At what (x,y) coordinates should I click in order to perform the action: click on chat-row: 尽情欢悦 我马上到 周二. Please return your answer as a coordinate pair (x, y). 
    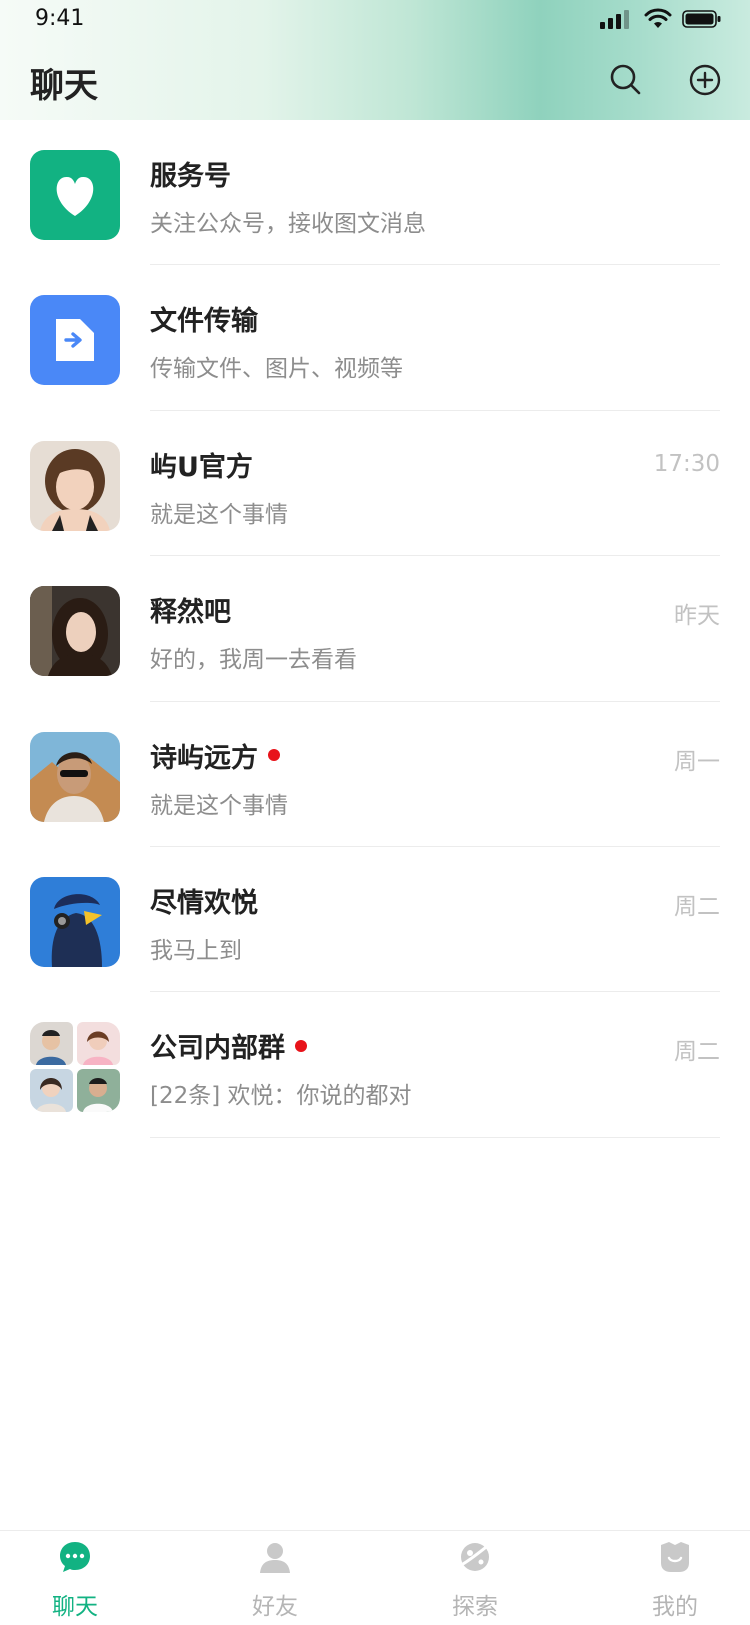
    Looking at the image, I should click on (375, 920).